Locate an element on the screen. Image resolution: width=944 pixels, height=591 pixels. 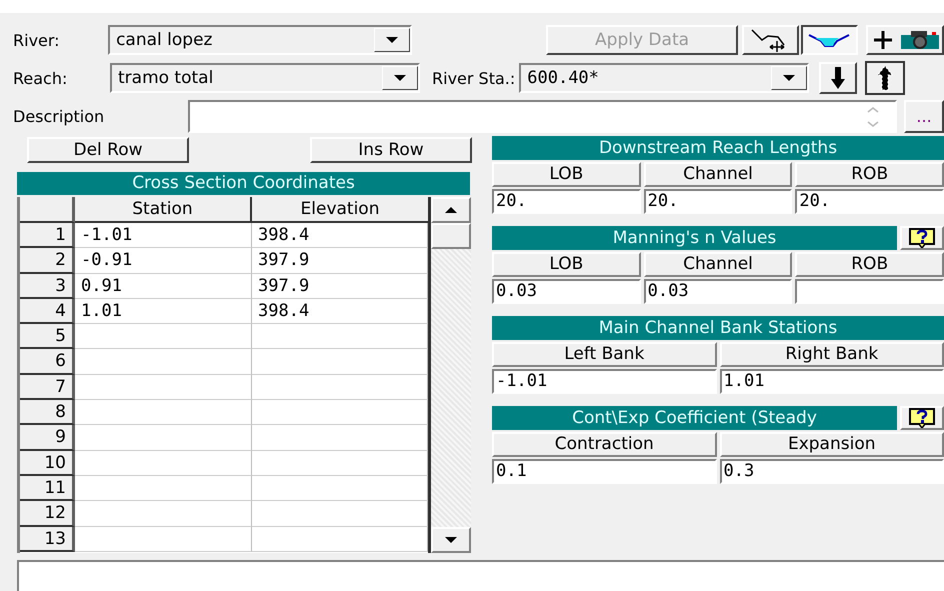
row-number: 11 is located at coordinates (47, 489).